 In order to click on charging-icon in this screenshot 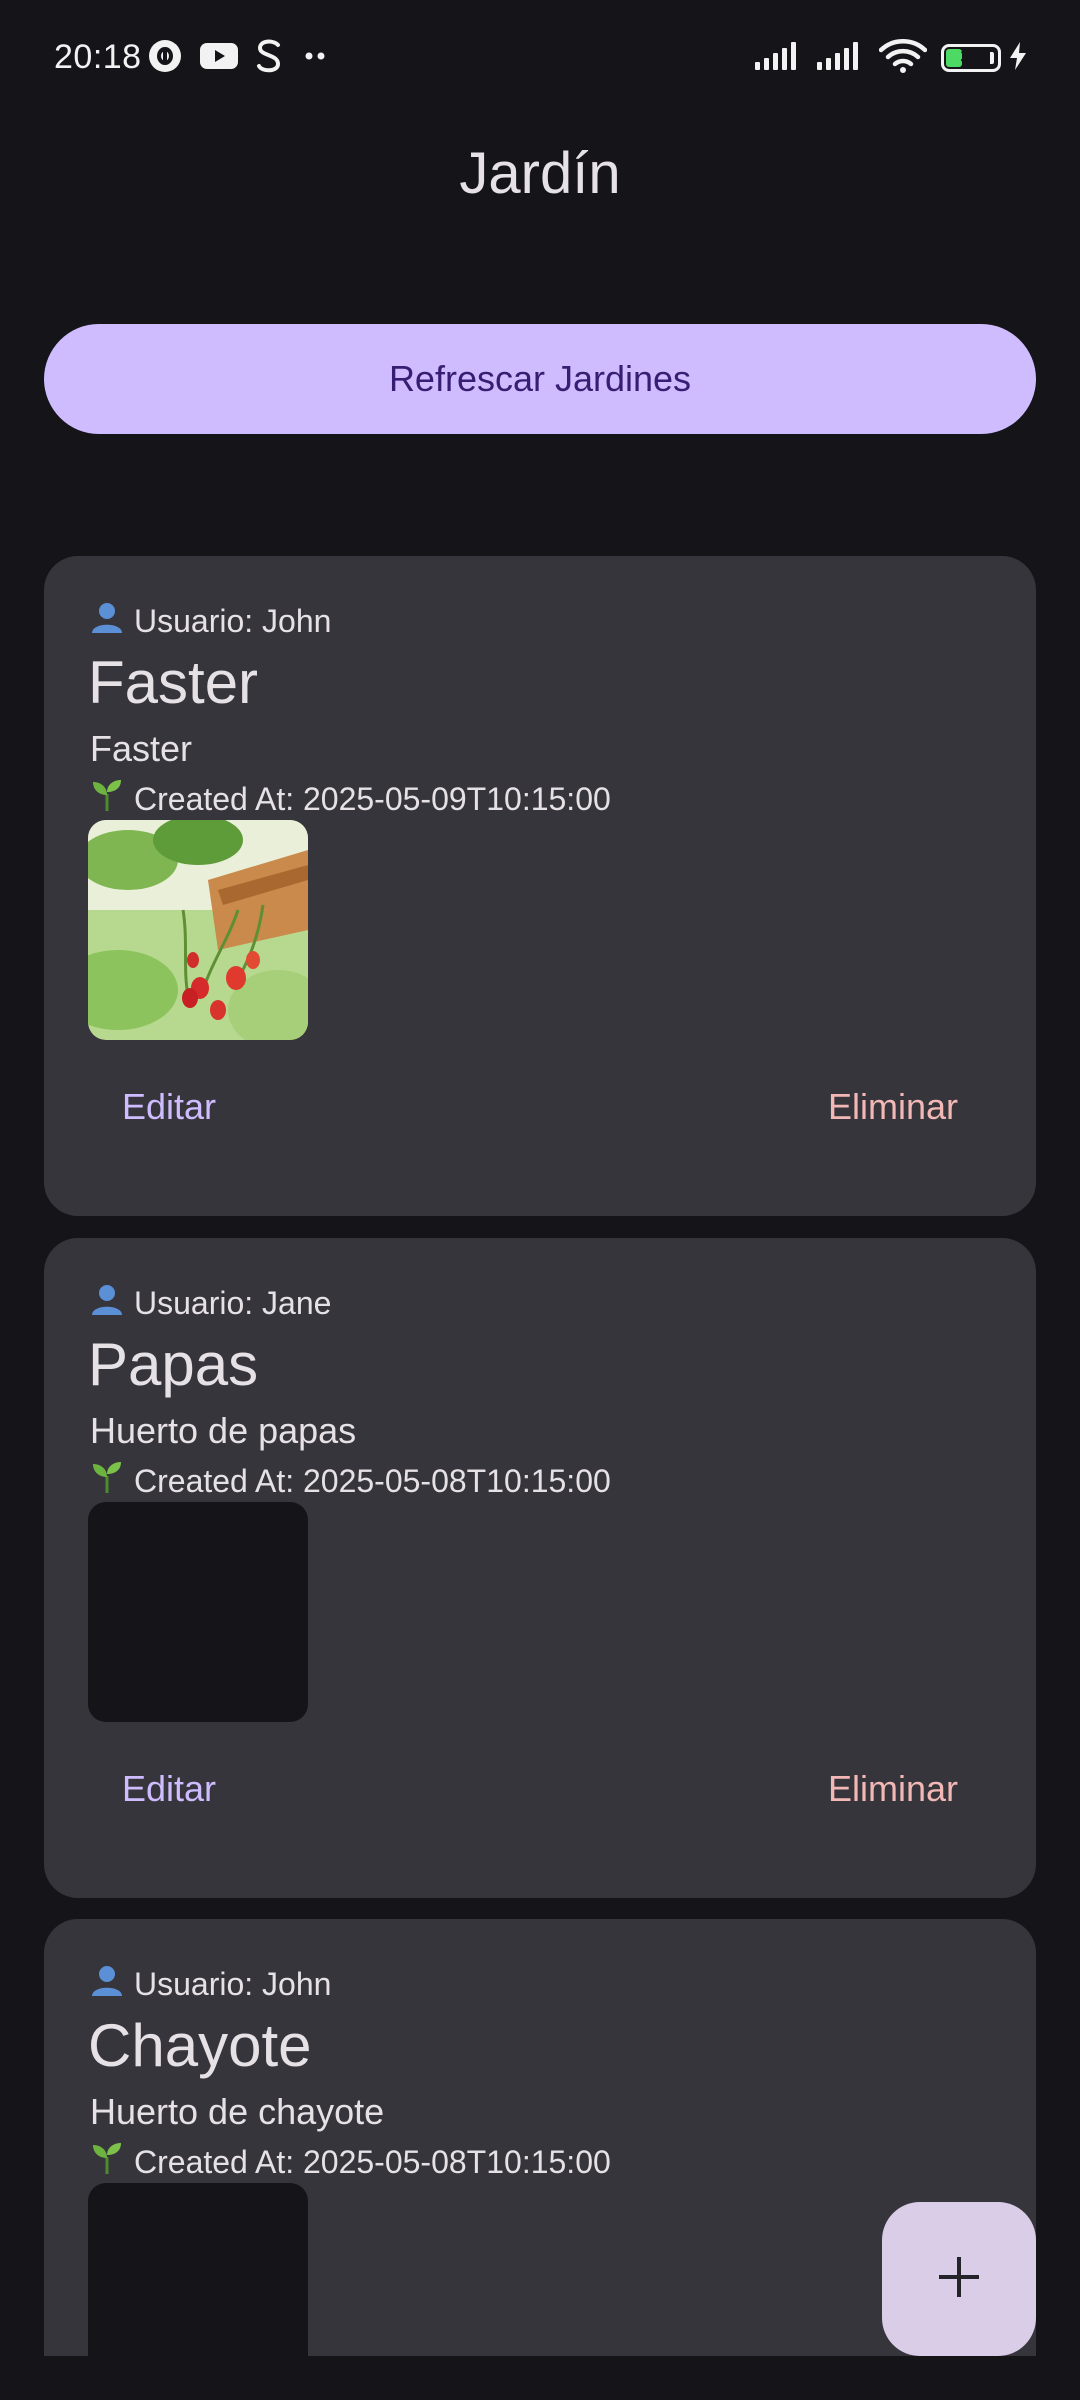, I will do `click(1018, 58)`.